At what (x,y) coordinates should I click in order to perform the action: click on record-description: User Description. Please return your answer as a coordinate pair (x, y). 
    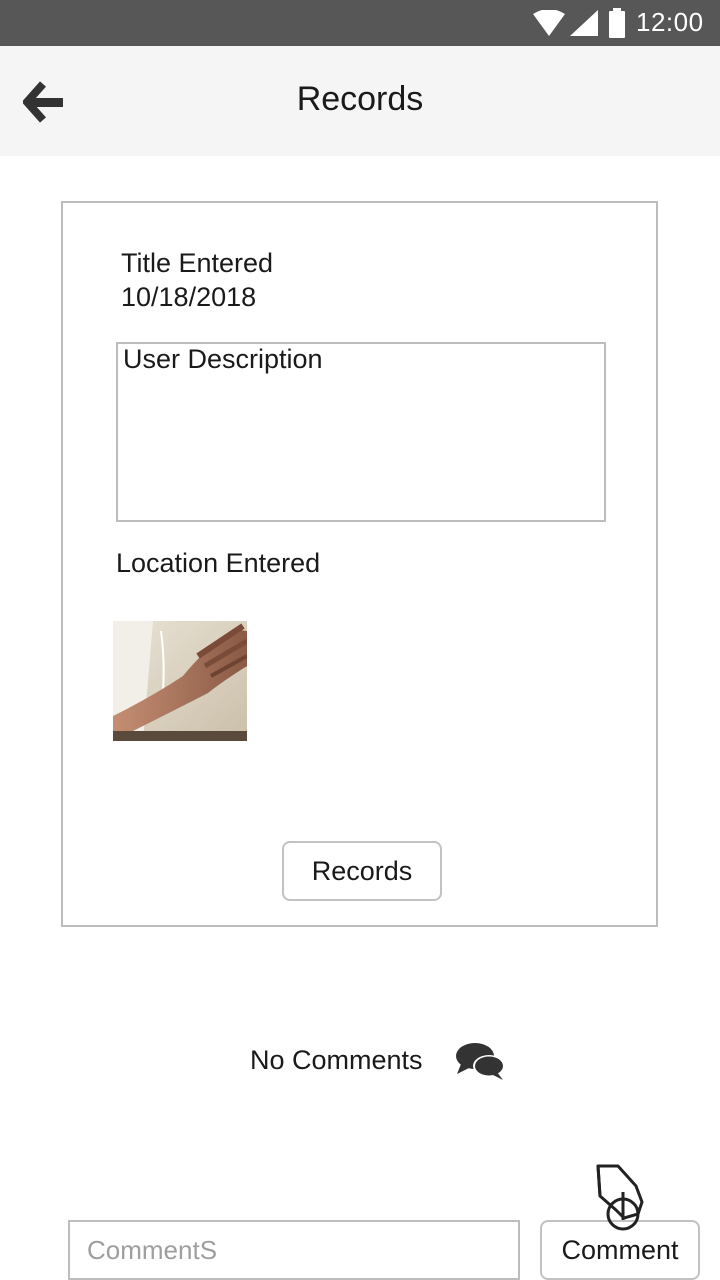
    Looking at the image, I should click on (223, 359).